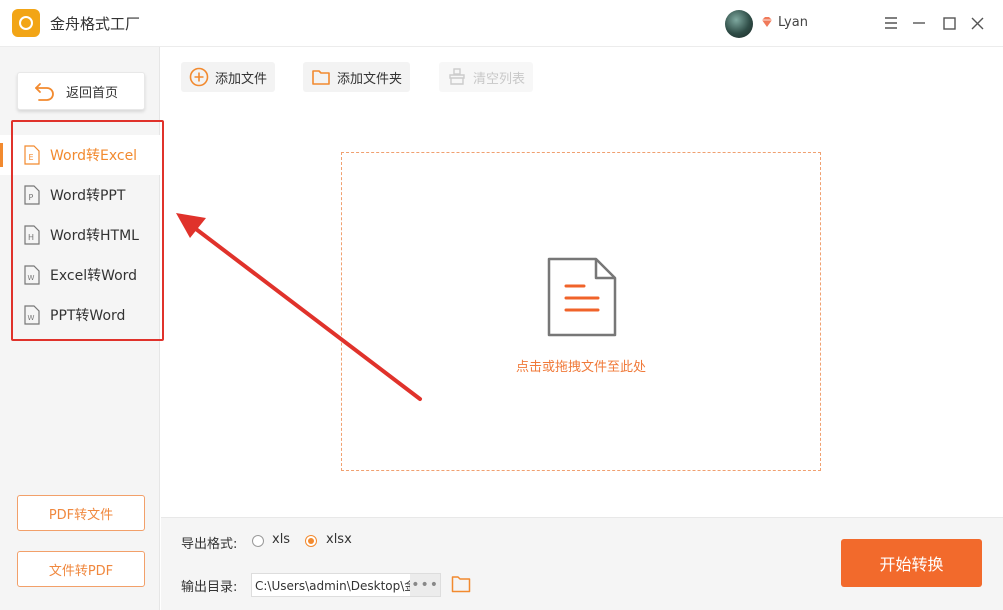 The height and width of the screenshot is (610, 1003). What do you see at coordinates (580, 367) in the screenshot?
I see `drop-hint-text: 点击或拖拽文件至此处` at bounding box center [580, 367].